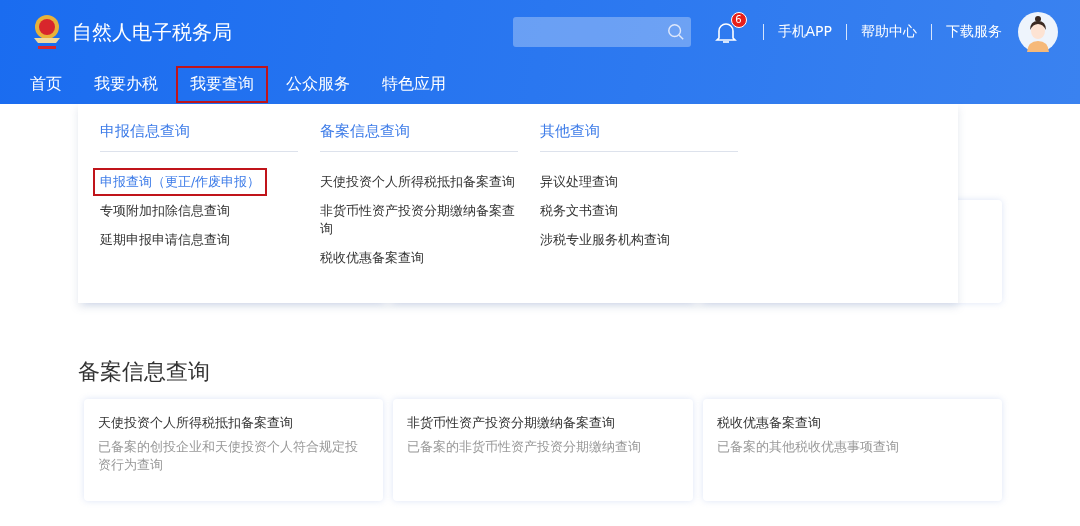 This screenshot has width=1080, height=526. What do you see at coordinates (1038, 32) in the screenshot?
I see `avatar-icon` at bounding box center [1038, 32].